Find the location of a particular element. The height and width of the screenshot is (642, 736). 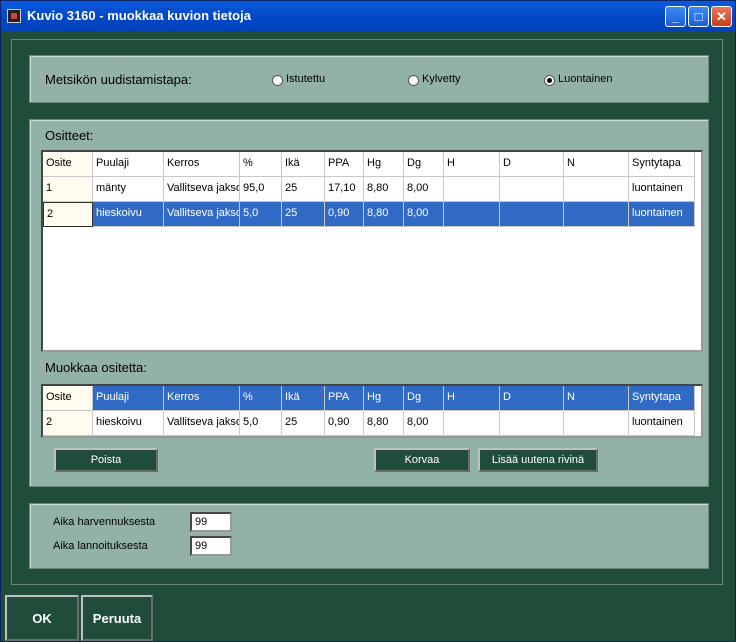

fertilization-label: Aika lannoituksesta is located at coordinates (100, 546).